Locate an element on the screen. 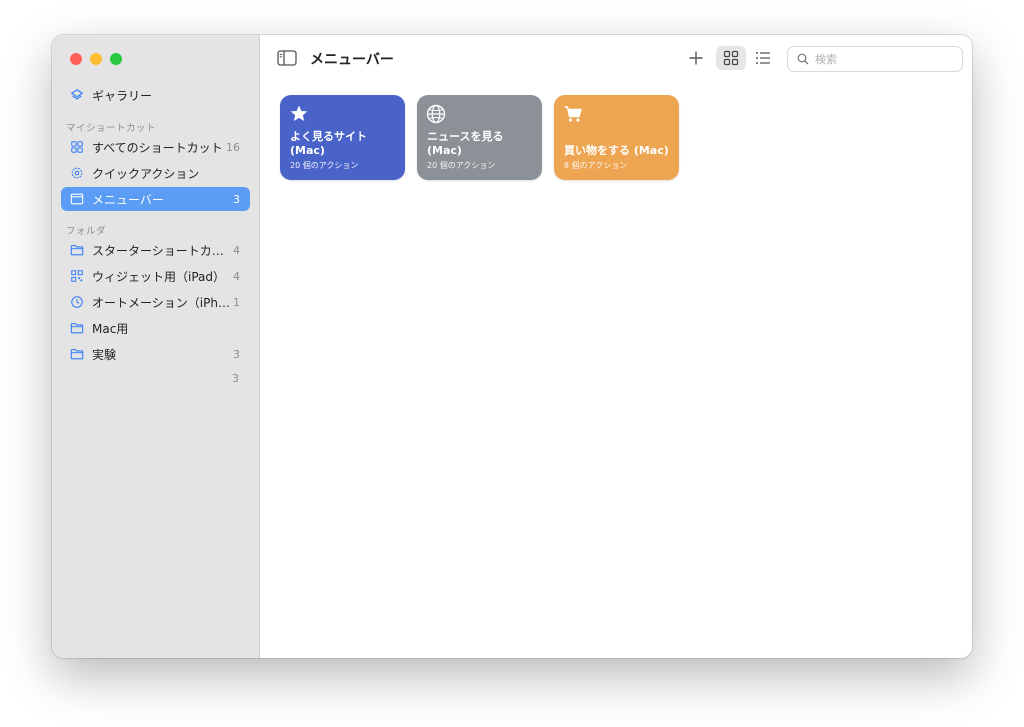  action-count: 8 個のアクション is located at coordinates (596, 165).